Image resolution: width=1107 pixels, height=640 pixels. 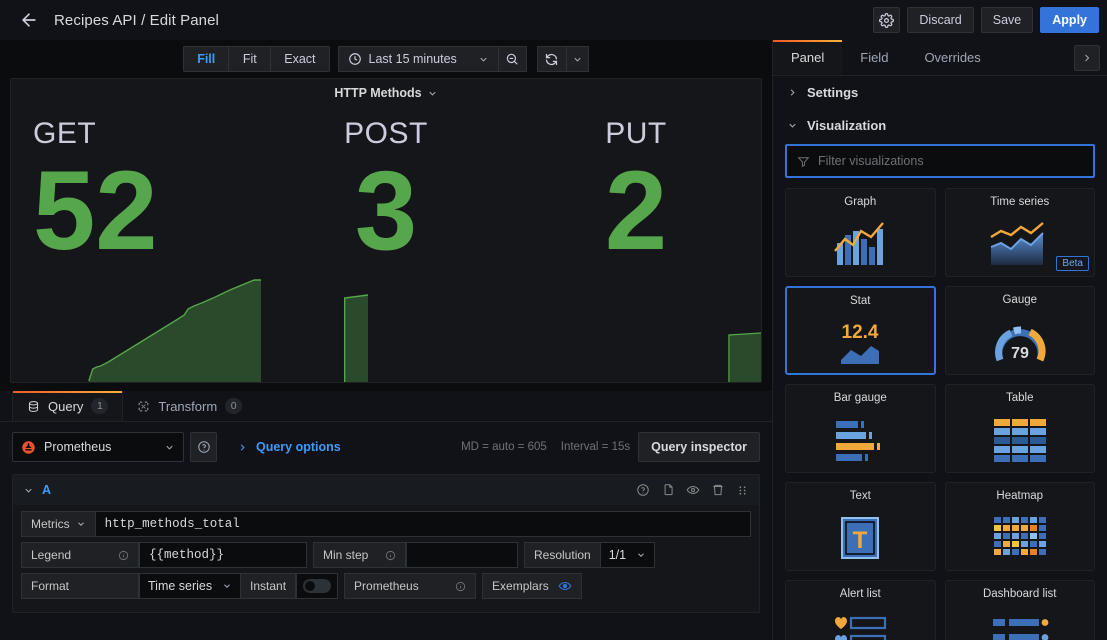 What do you see at coordinates (744, 357) in the screenshot?
I see `sparkline-put` at bounding box center [744, 357].